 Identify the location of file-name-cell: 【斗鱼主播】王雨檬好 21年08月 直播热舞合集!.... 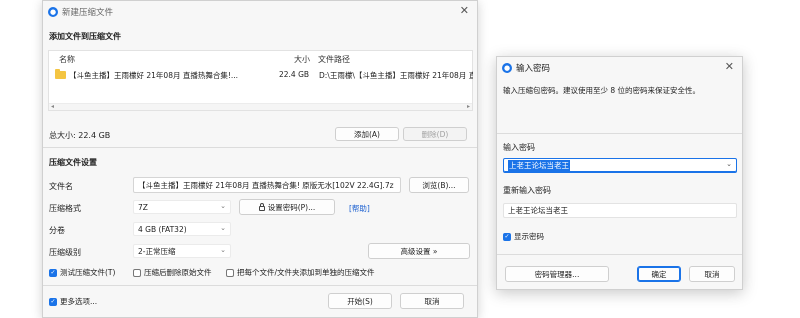
(154, 75).